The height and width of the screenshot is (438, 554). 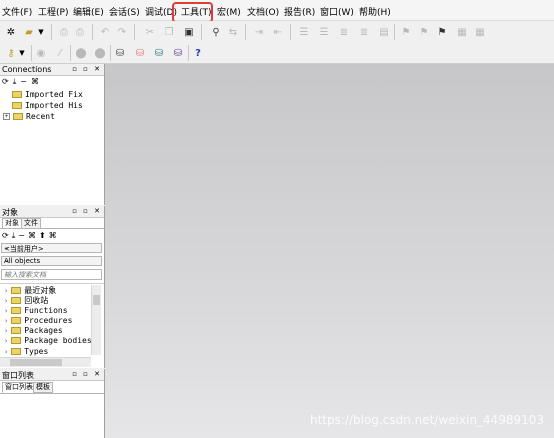 What do you see at coordinates (480, 32) in the screenshot?
I see `grid-icon: ▦` at bounding box center [480, 32].